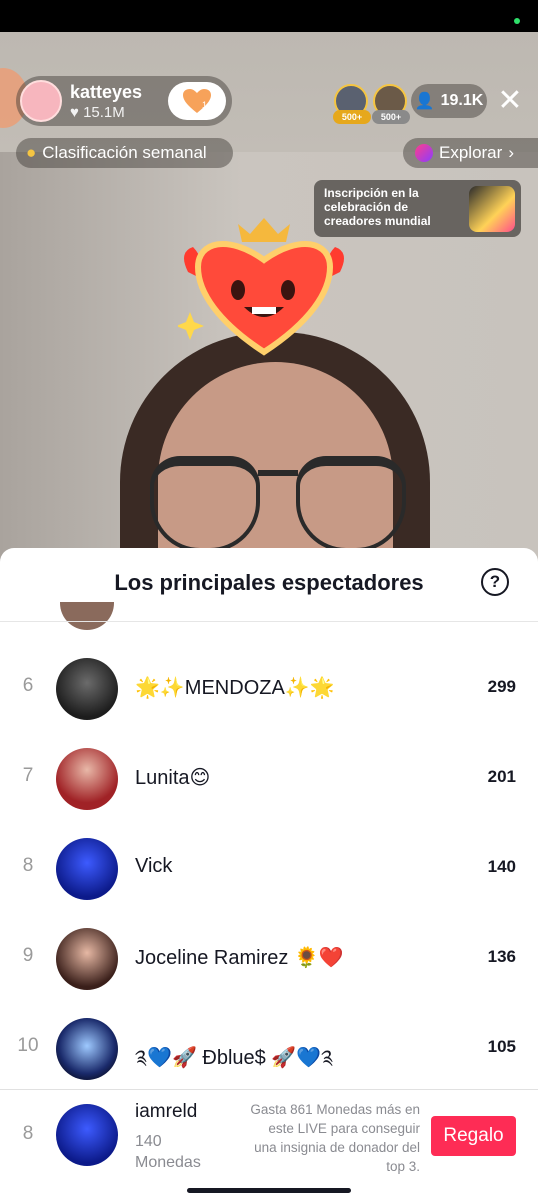 This screenshot has width=538, height=1200. Describe the element at coordinates (28, 865) in the screenshot. I see `row-rank: 8` at that location.